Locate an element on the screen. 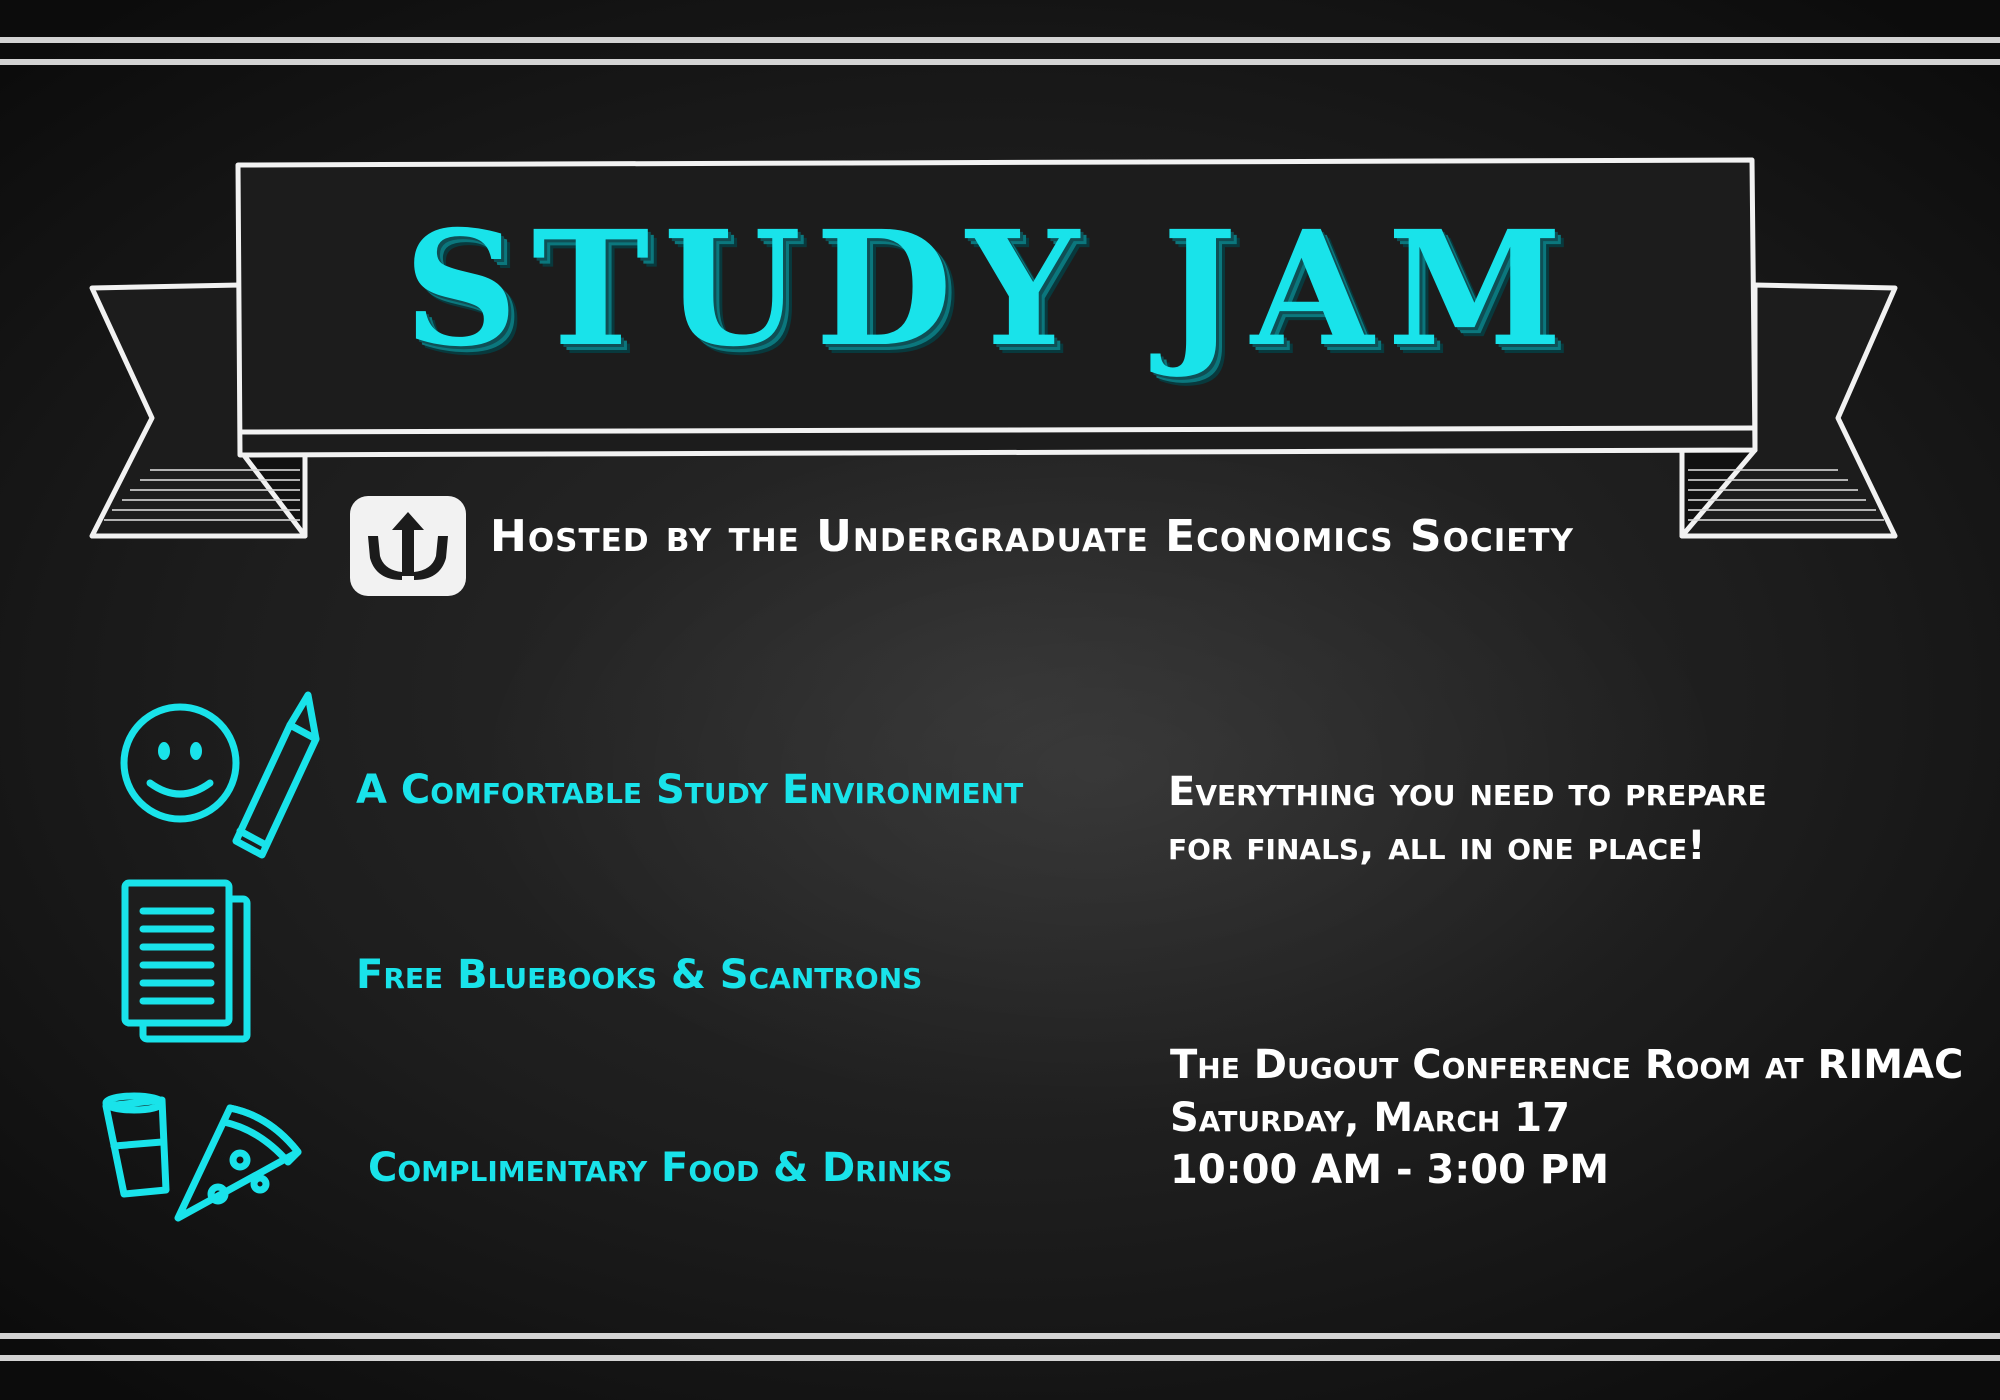  feature-free-bluebooks: Free Bluebooks & Scantrons is located at coordinates (639, 975).